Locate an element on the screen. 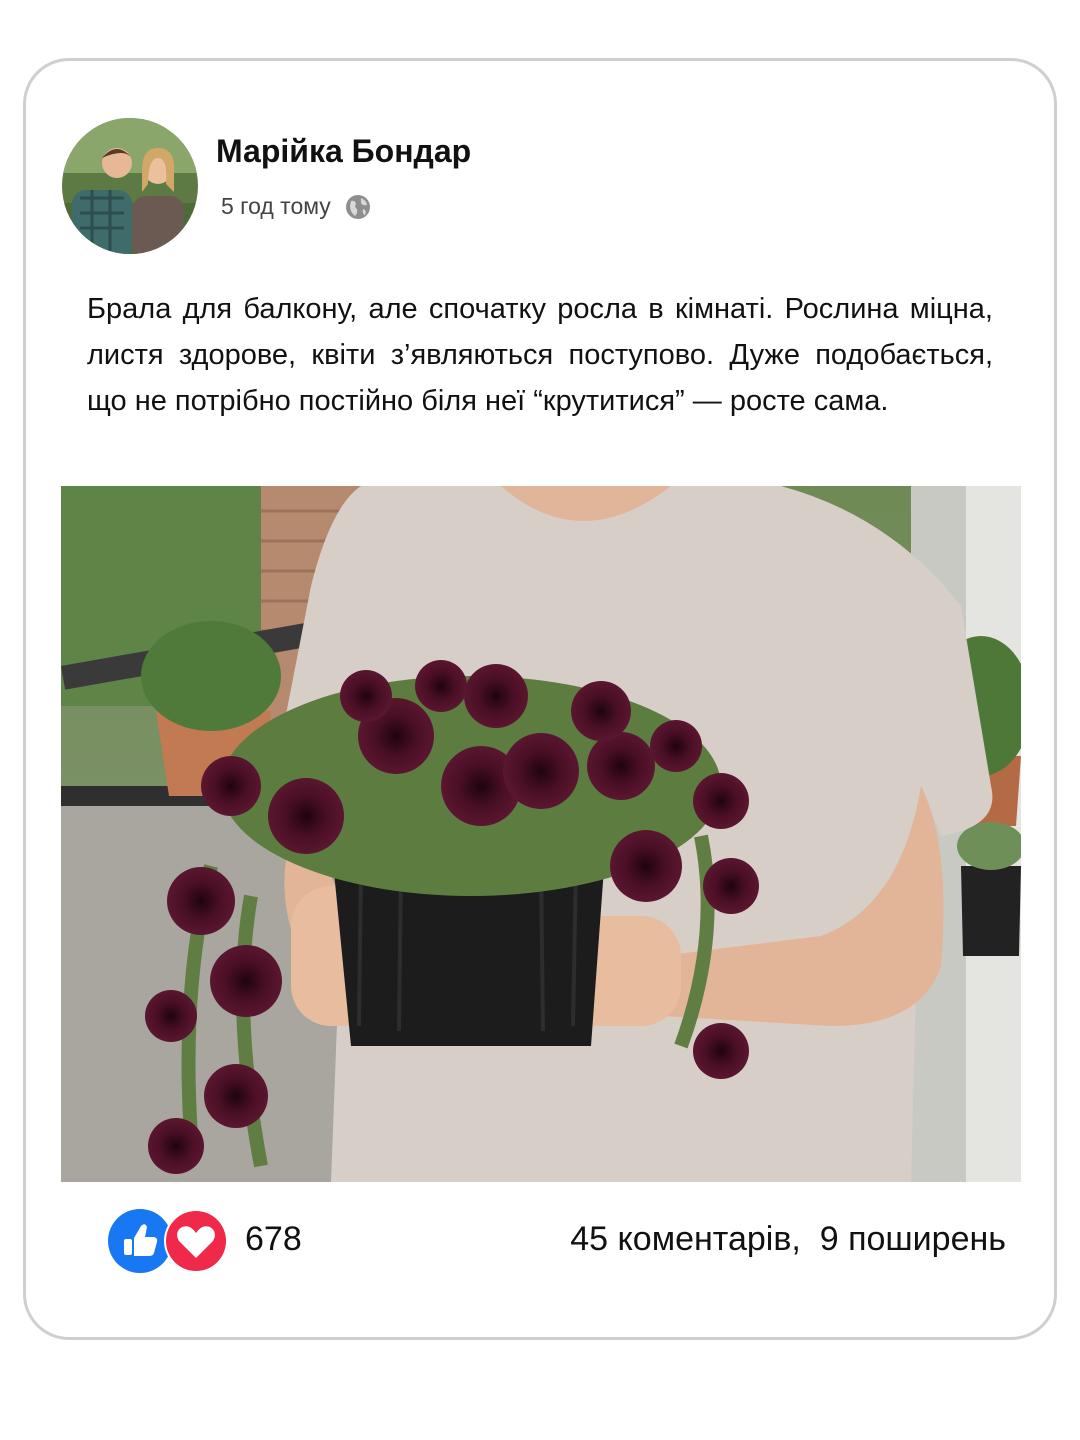 Image resolution: width=1080 pixels, height=1440 pixels. post-meta: 5 год тому is located at coordinates (296, 206).